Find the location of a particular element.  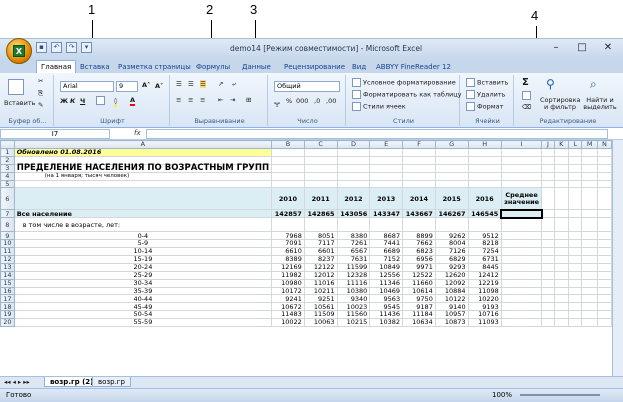

column-header: I is located at coordinates (521, 144).